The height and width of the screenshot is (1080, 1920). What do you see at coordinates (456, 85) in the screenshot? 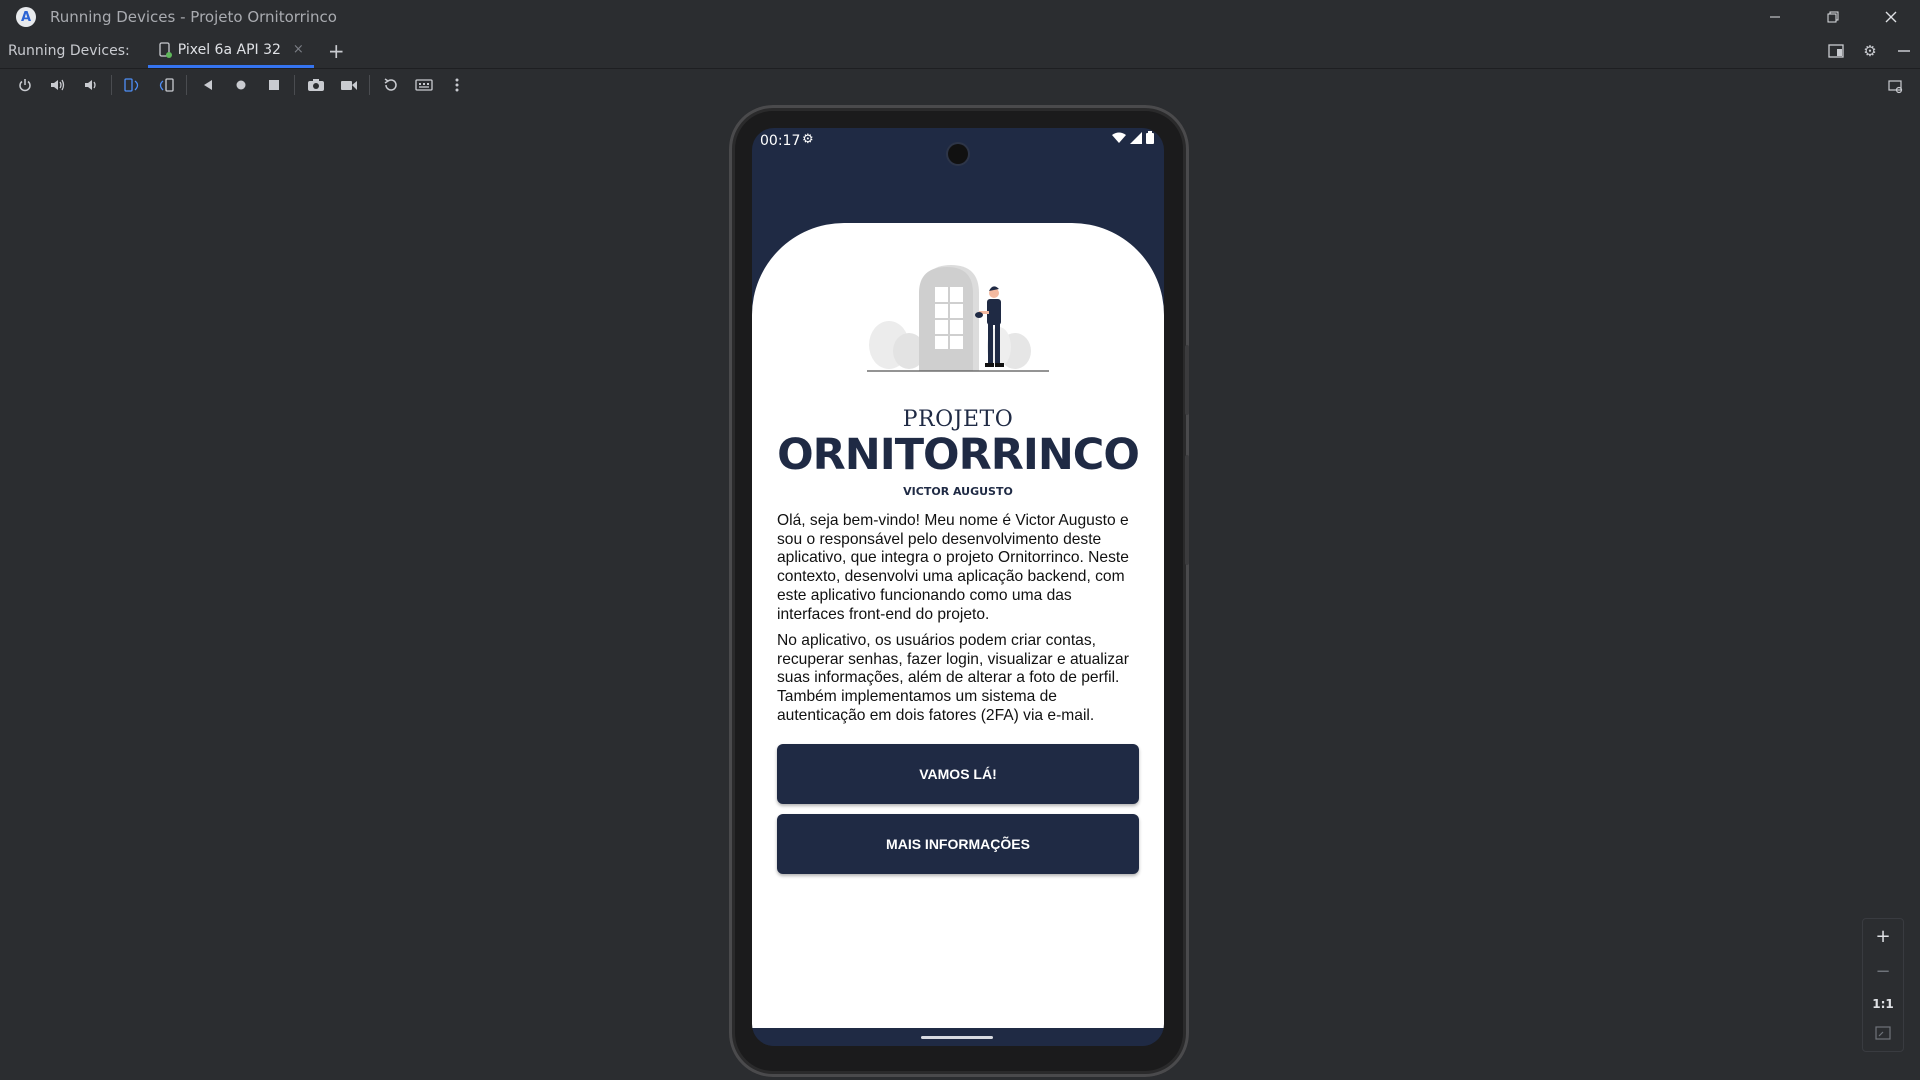
I see `more-icon` at bounding box center [456, 85].